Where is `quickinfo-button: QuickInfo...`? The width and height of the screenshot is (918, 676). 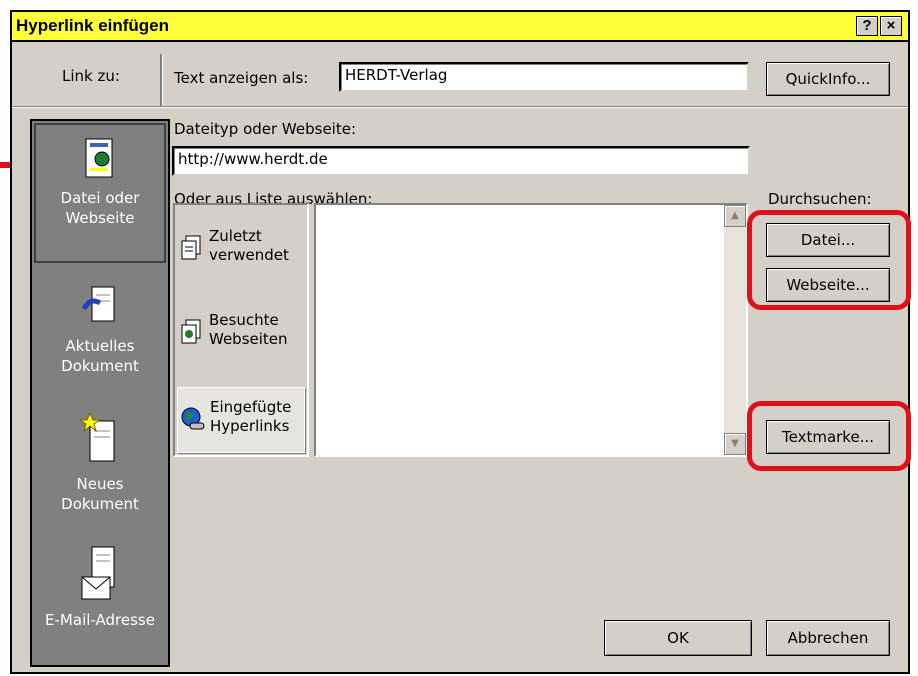
quickinfo-button: QuickInfo... is located at coordinates (828, 79).